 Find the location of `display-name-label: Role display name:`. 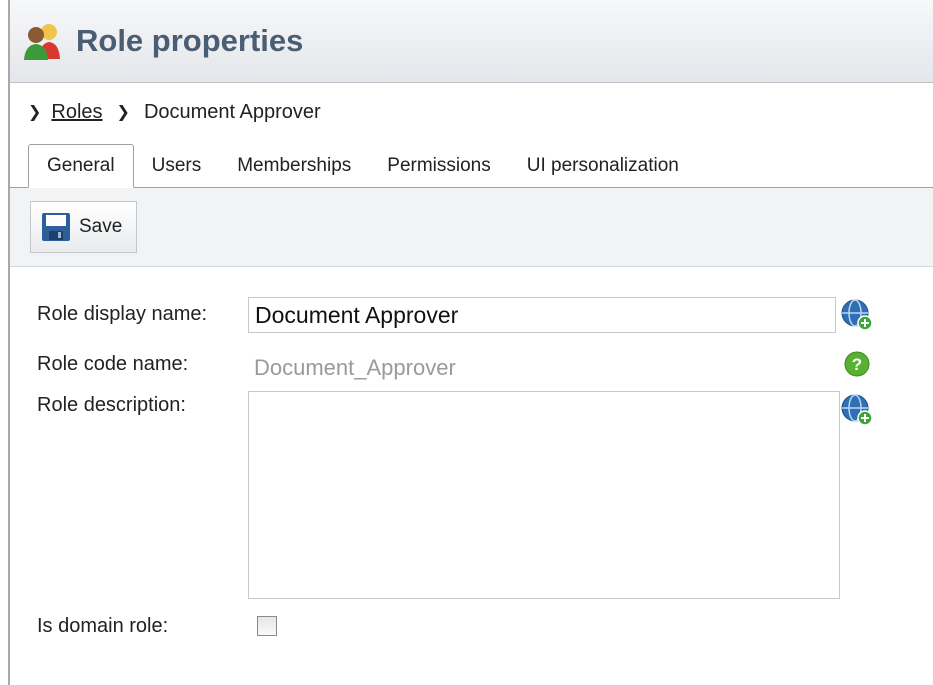

display-name-label: Role display name: is located at coordinates (122, 314).